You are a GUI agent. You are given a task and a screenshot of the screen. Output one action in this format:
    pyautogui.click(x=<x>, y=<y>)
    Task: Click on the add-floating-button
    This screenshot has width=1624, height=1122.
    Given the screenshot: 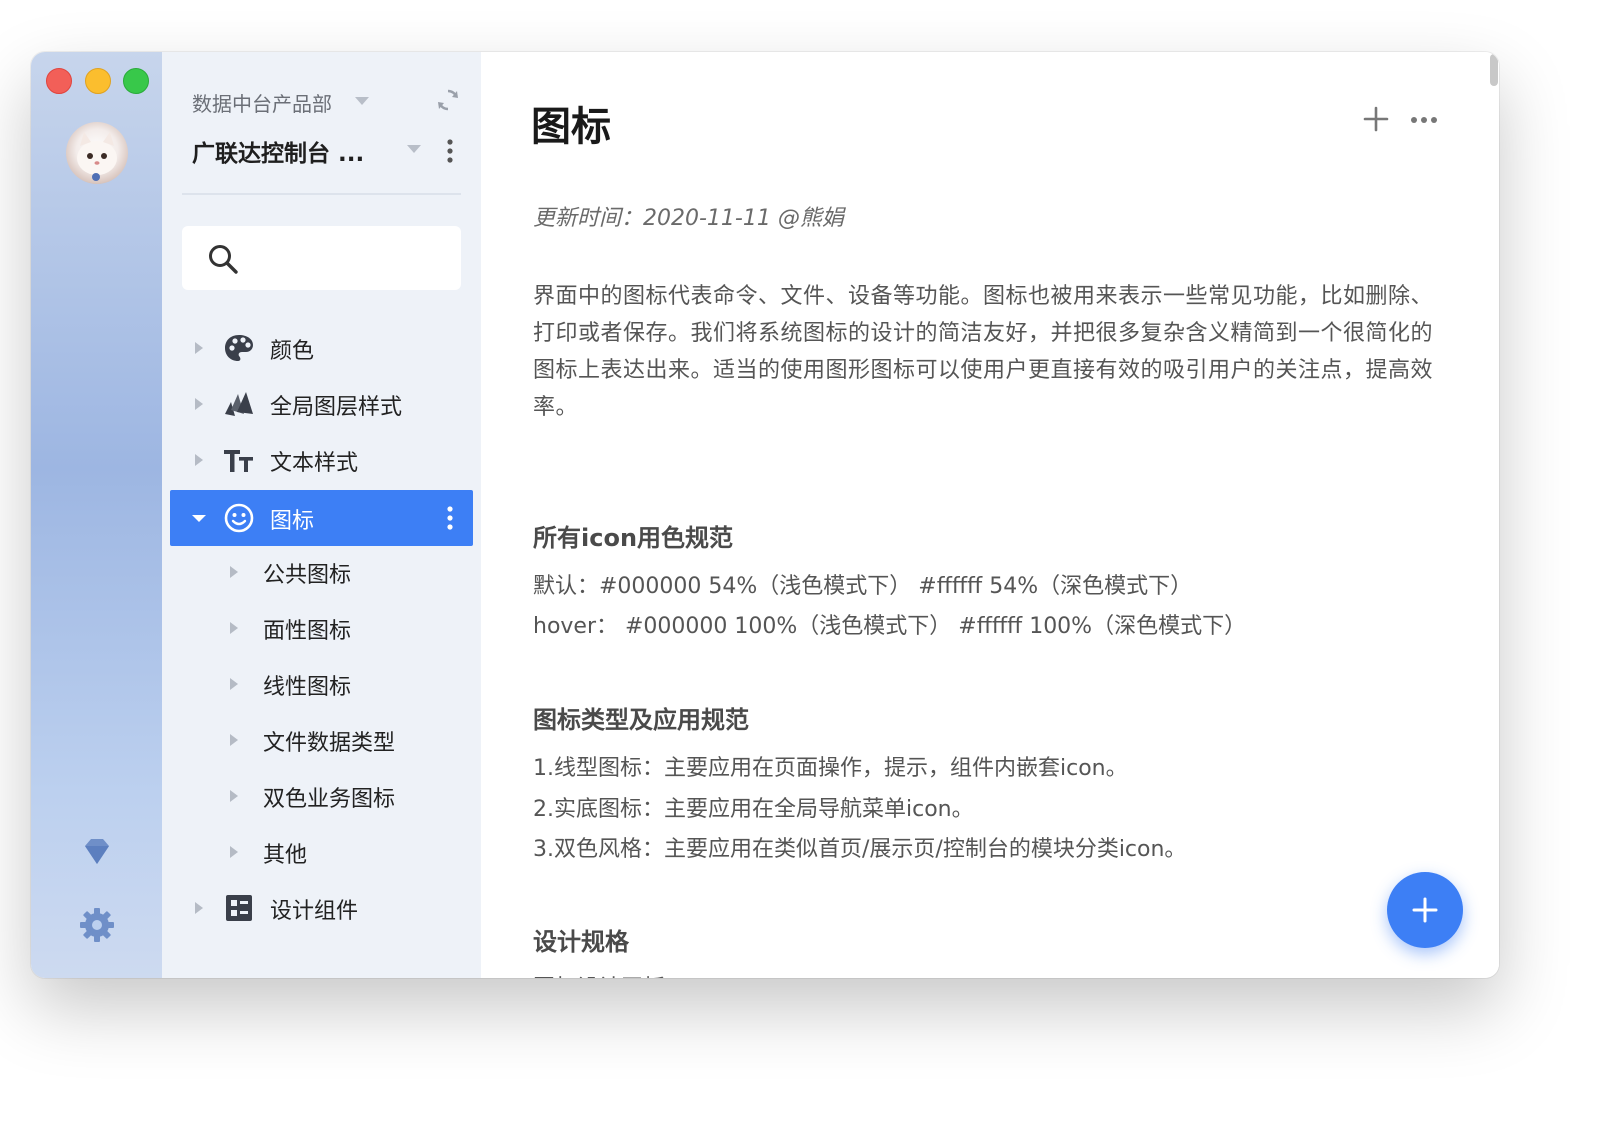 What is the action you would take?
    pyautogui.click(x=1425, y=910)
    